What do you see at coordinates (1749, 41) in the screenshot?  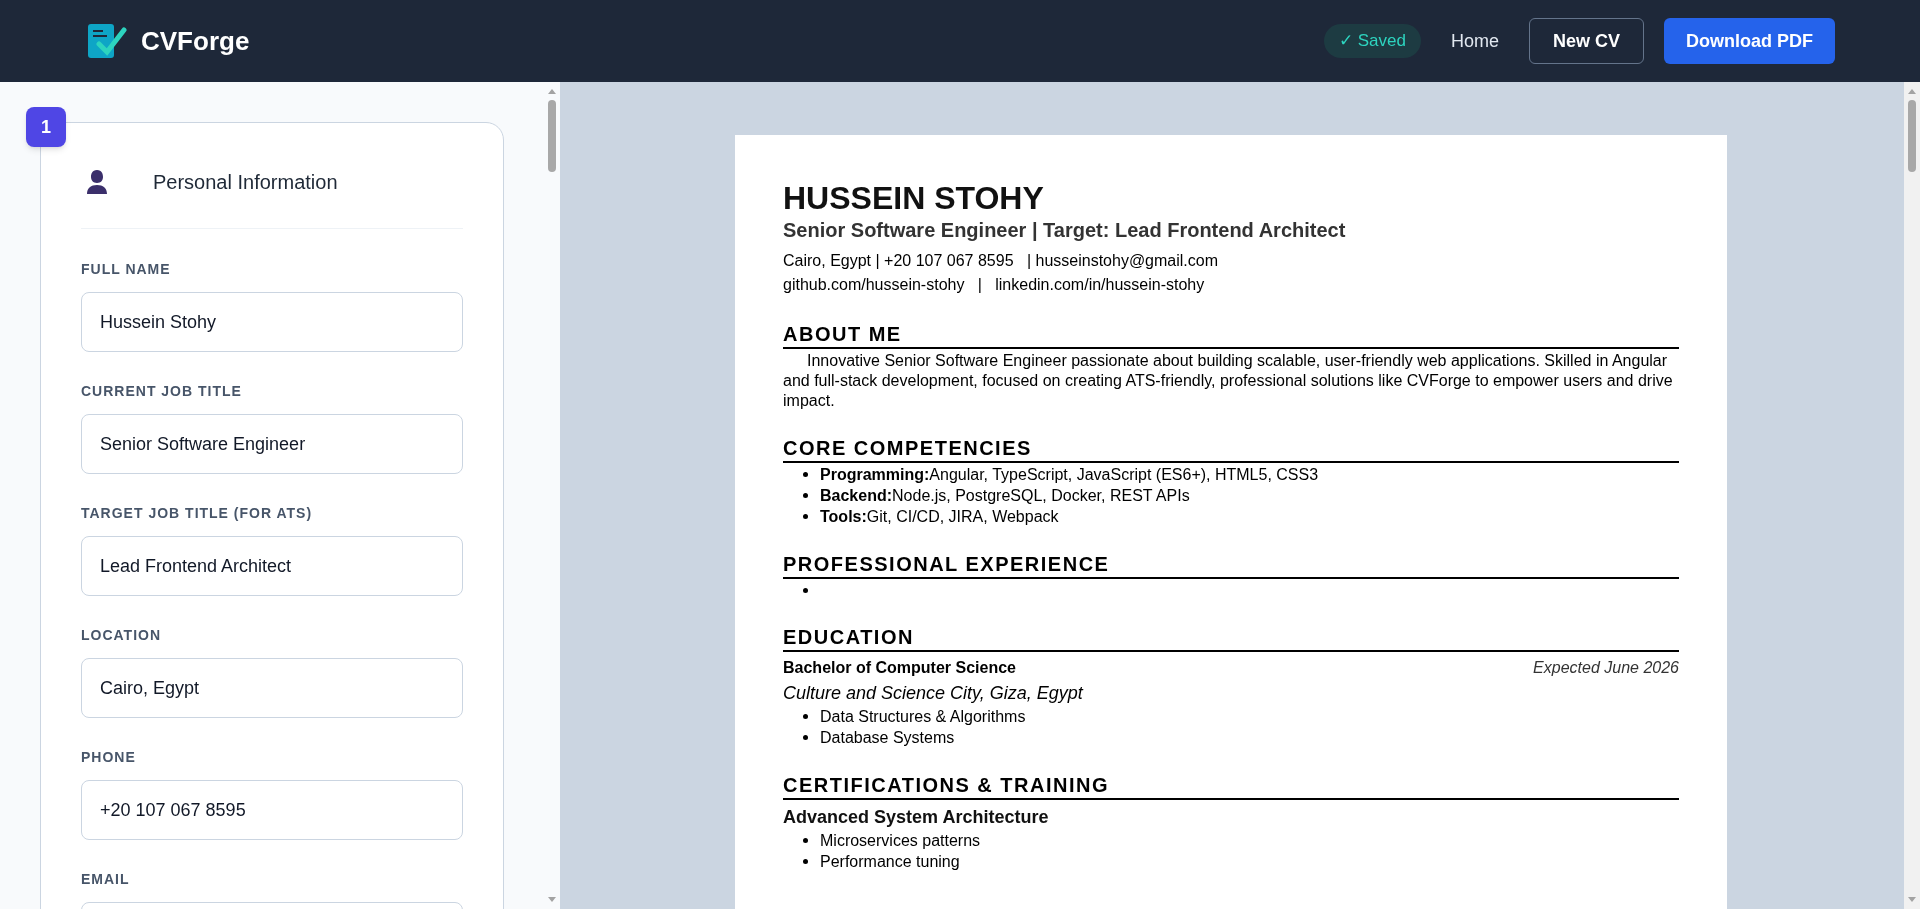 I see `download-button: Download PDF` at bounding box center [1749, 41].